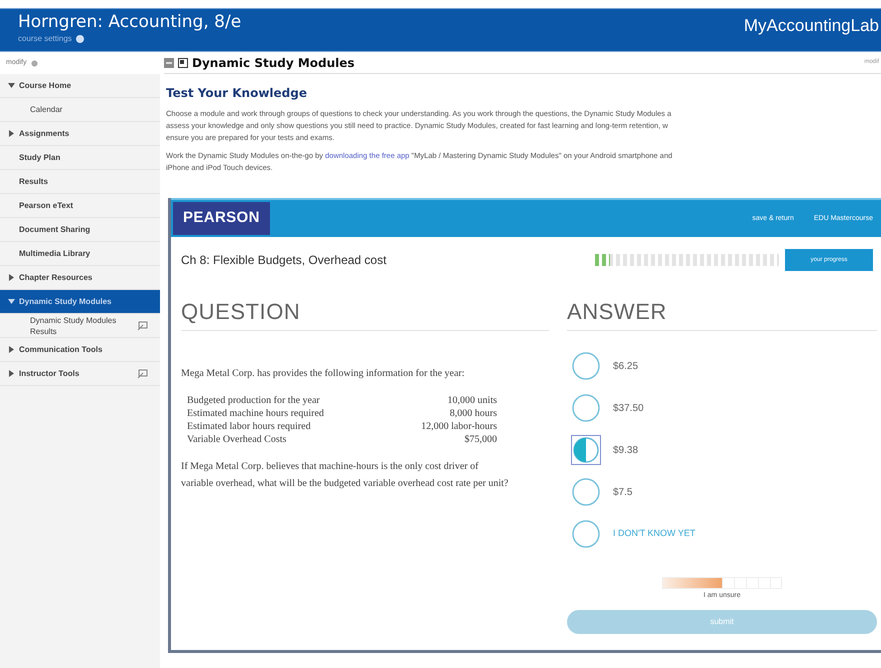 The height and width of the screenshot is (668, 881). Describe the element at coordinates (80, 110) in the screenshot. I see `sidebar-item: Calendar` at that location.